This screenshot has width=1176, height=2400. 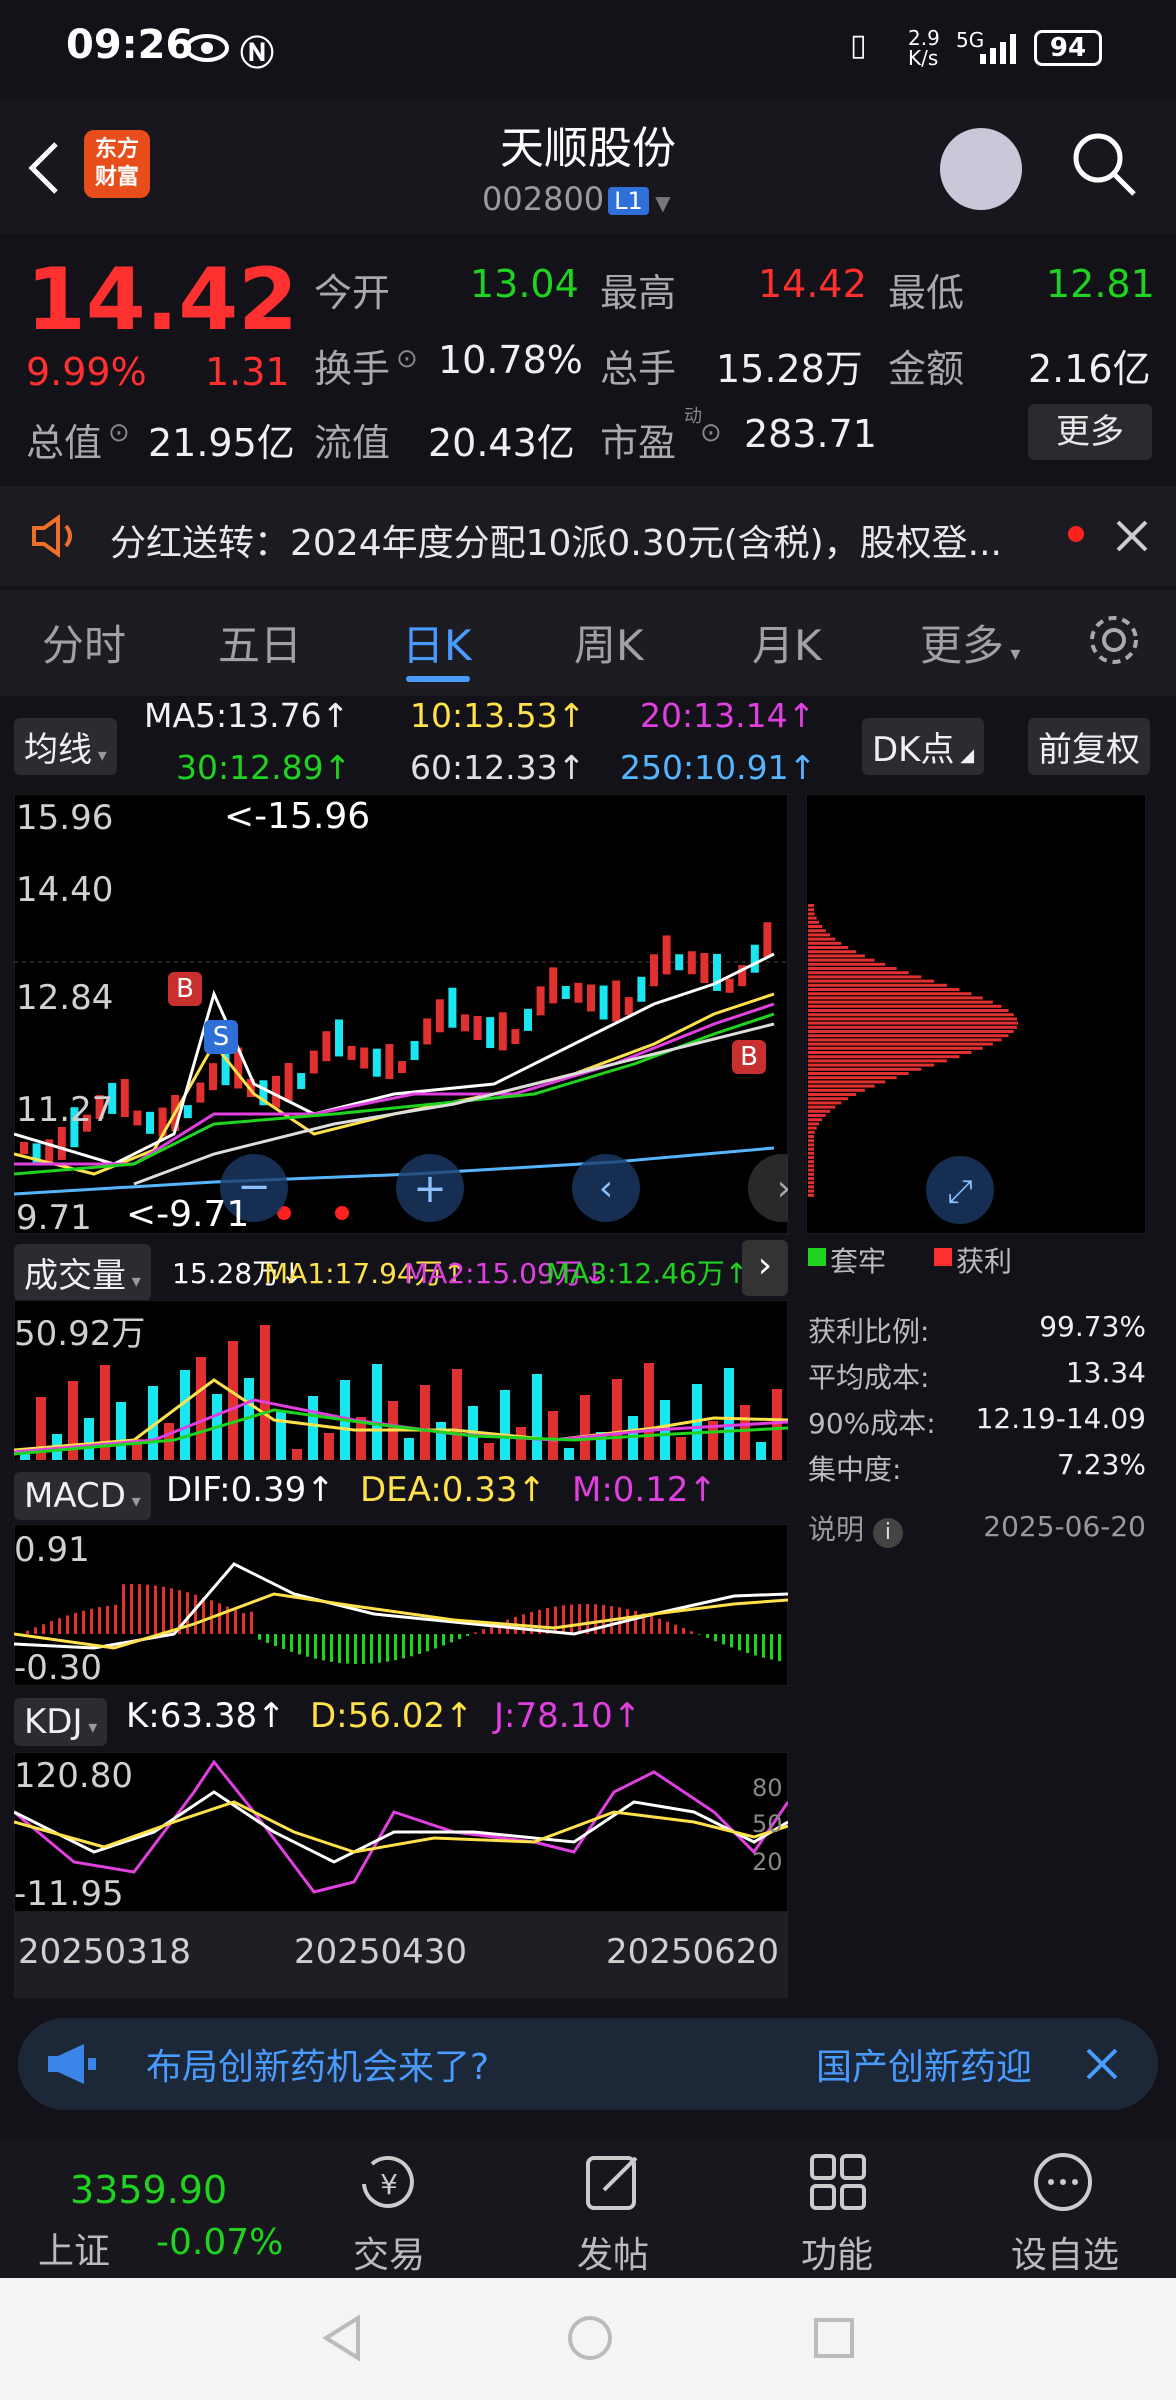 I want to click on concentration-value: 7.23%, so click(x=1101, y=1464).